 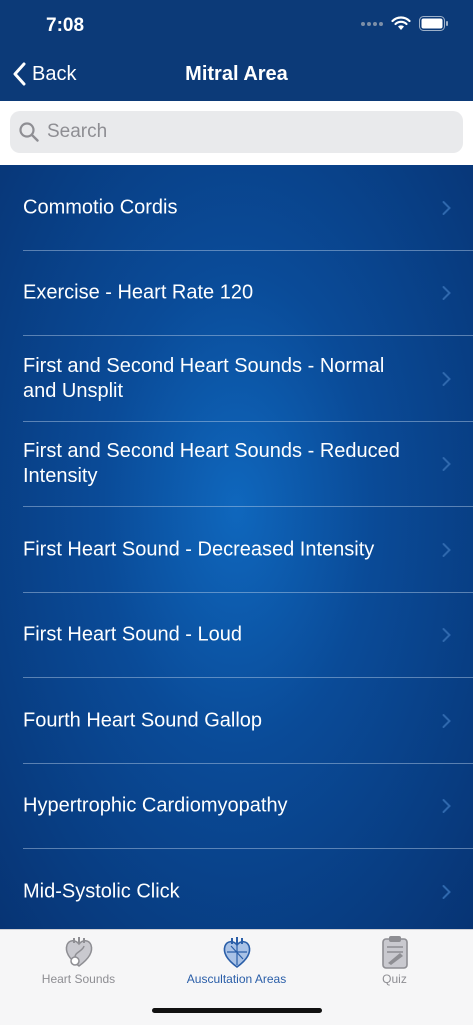 I want to click on tab-label: Auscultation Areas, so click(x=236, y=979).